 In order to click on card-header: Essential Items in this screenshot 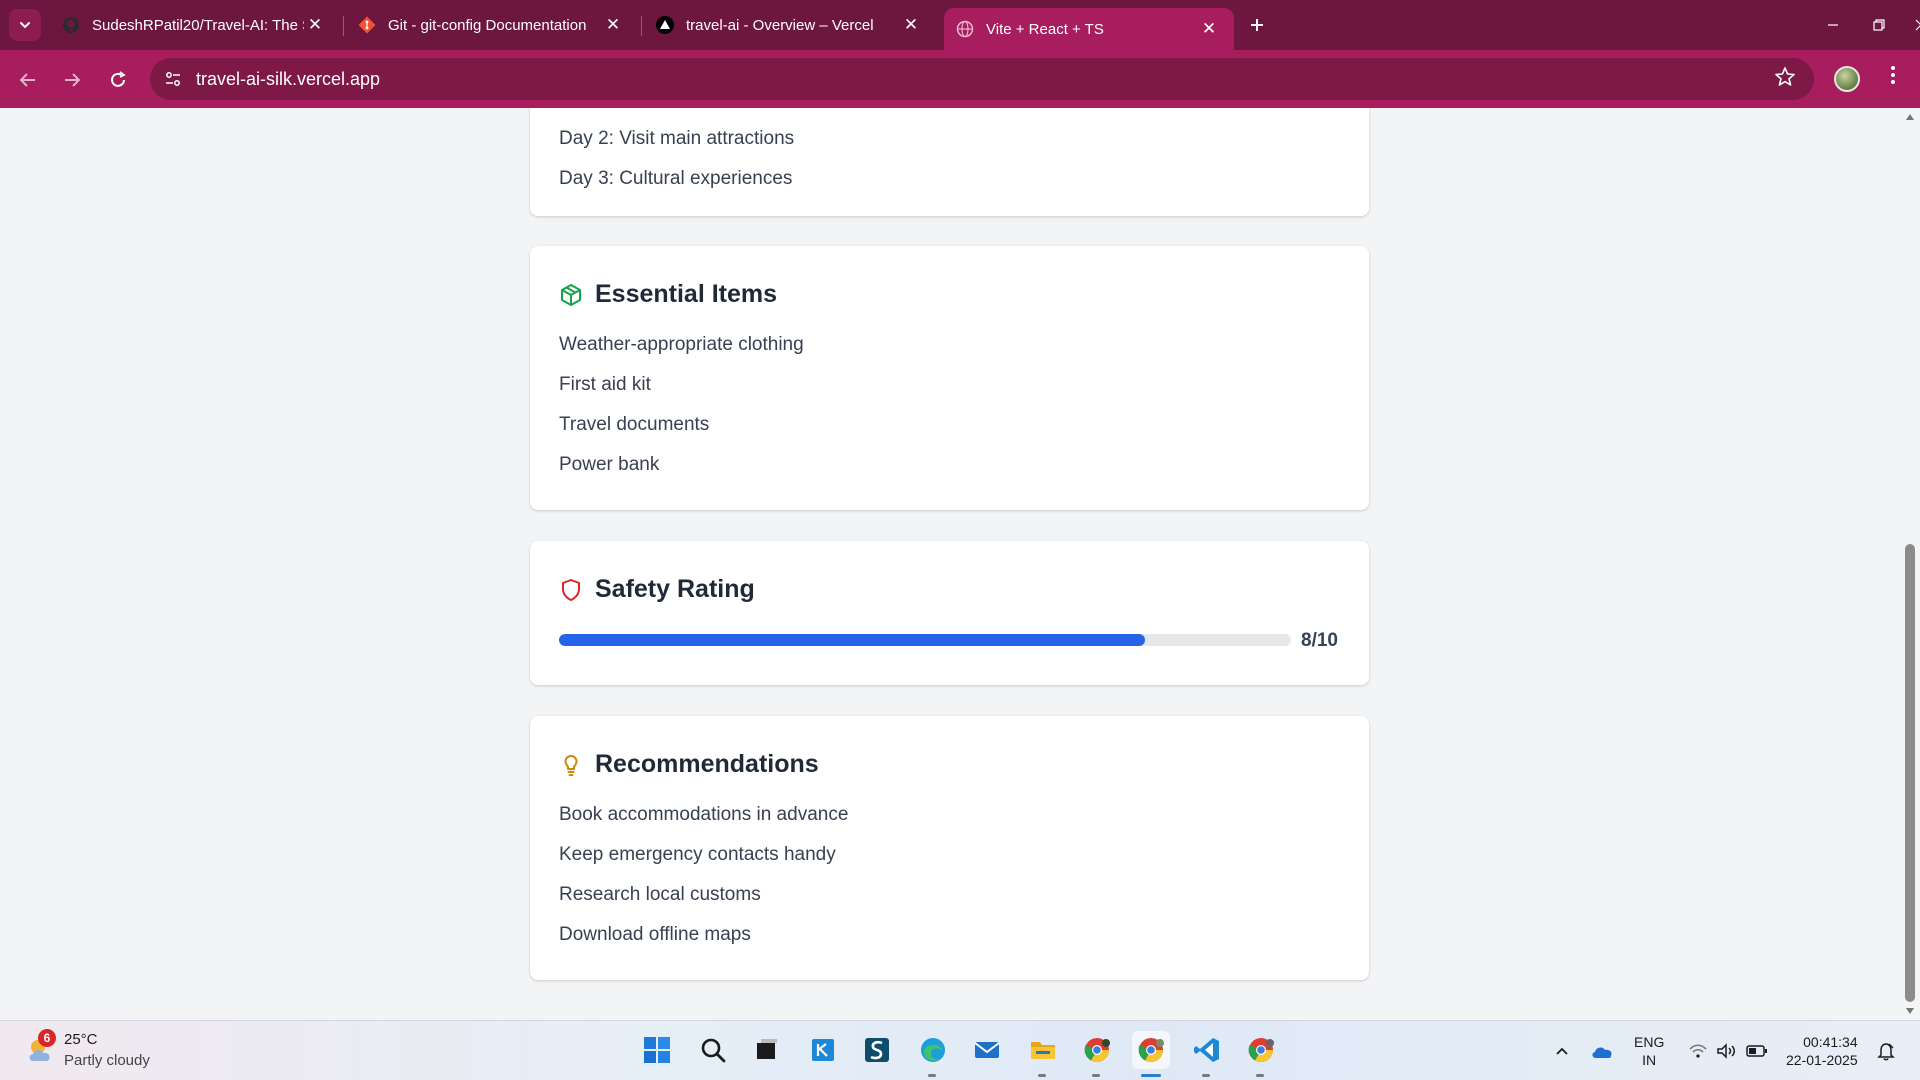, I will do `click(668, 294)`.